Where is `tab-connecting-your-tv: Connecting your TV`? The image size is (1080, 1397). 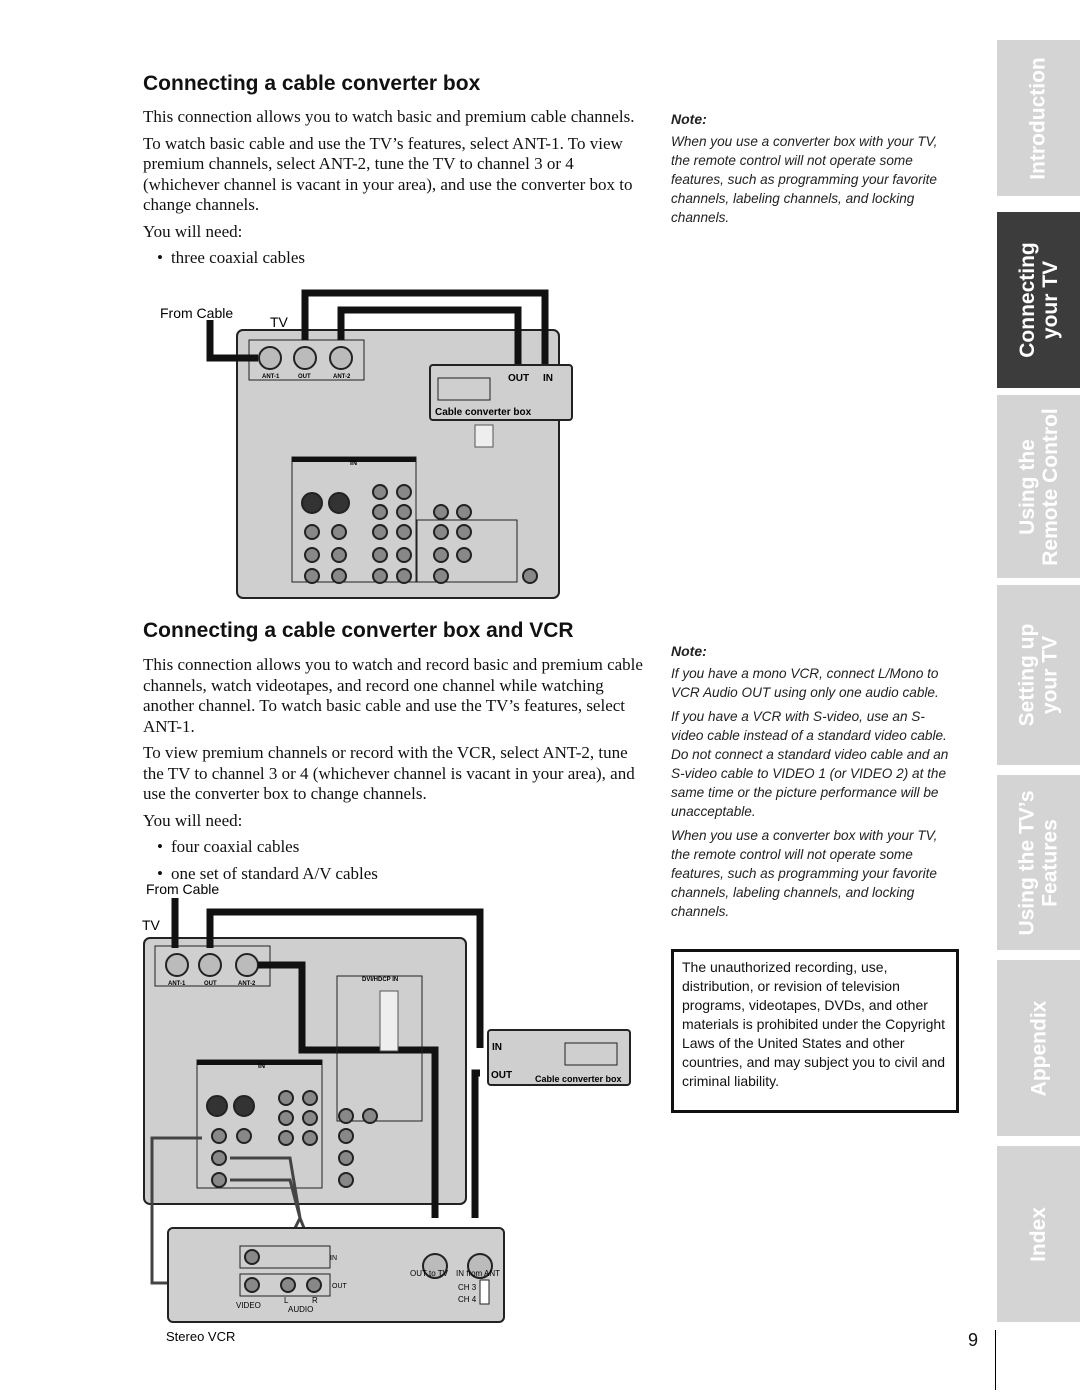 tab-connecting-your-tv: Connecting your TV is located at coordinates (1038, 300).